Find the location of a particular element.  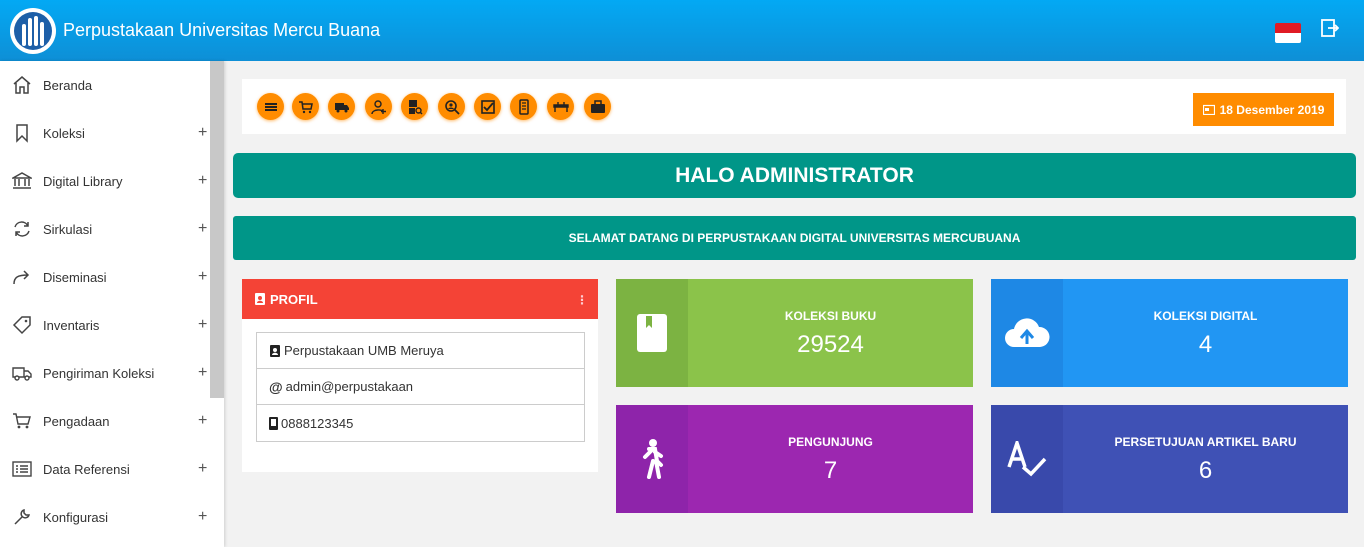

top-header: Perpustakaan Universitas Mercu Buana is located at coordinates (682, 30).